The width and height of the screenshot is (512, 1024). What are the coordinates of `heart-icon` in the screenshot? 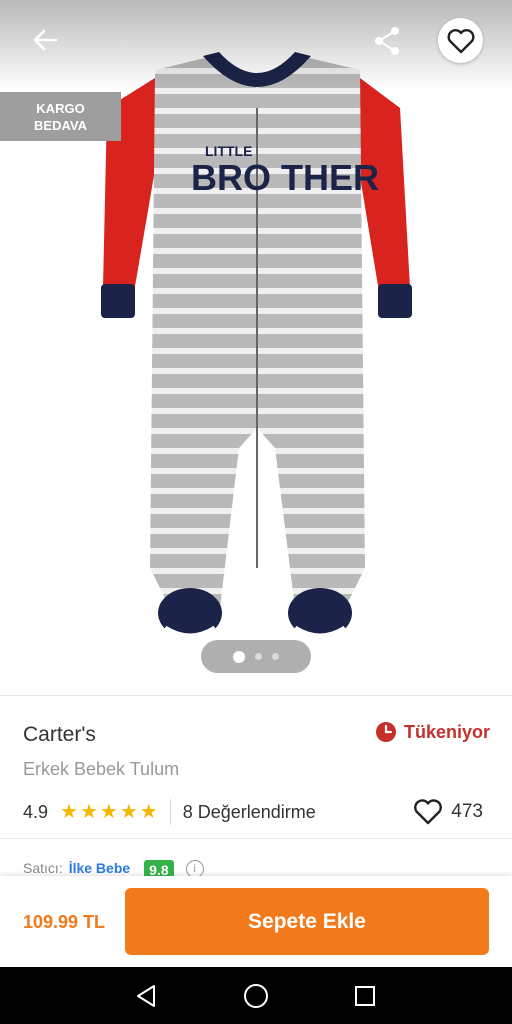 It's located at (460, 40).